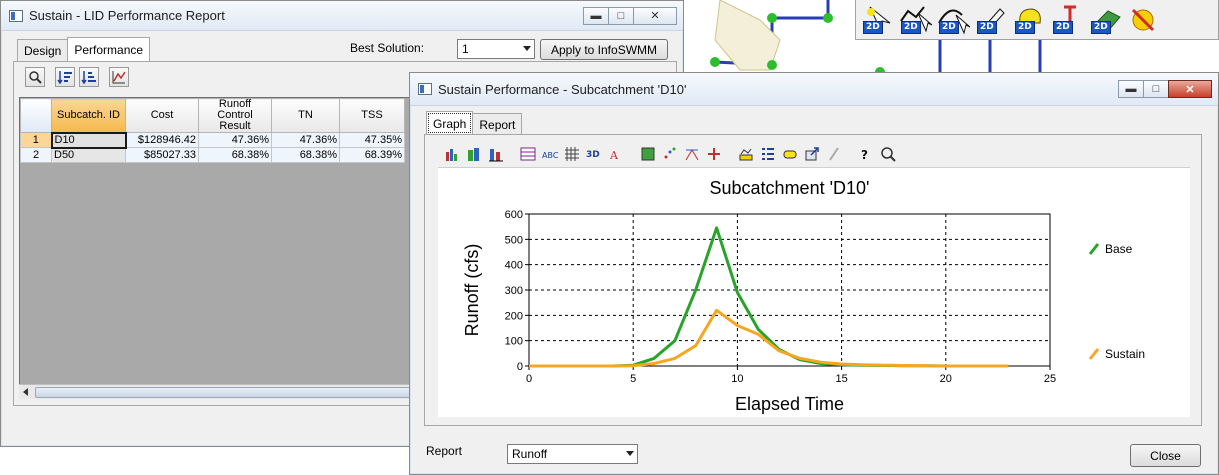 The height and width of the screenshot is (475, 1219). What do you see at coordinates (109, 49) in the screenshot?
I see `tab-performance: Performance` at bounding box center [109, 49].